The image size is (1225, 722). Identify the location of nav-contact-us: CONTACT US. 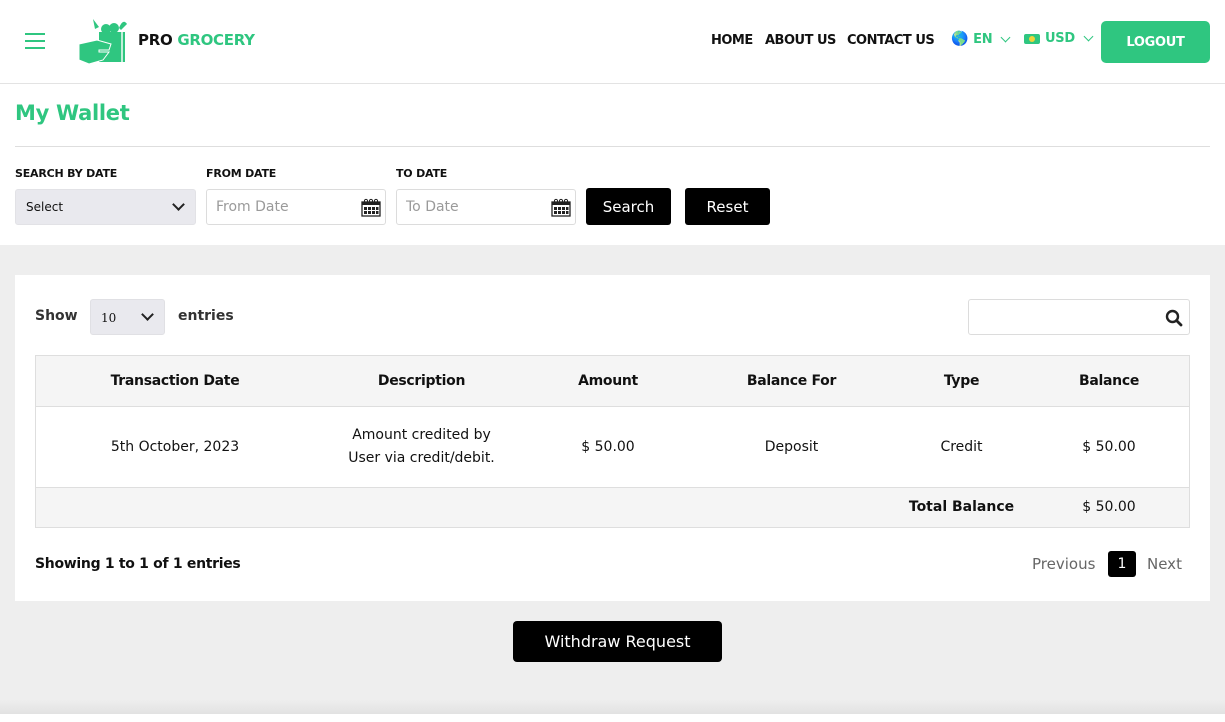
(891, 40).